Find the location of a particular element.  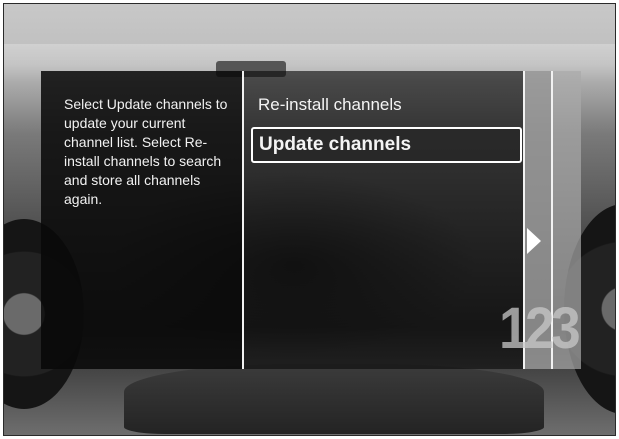

menu-item-reinstall-channels: Re-install channels is located at coordinates (389, 105).